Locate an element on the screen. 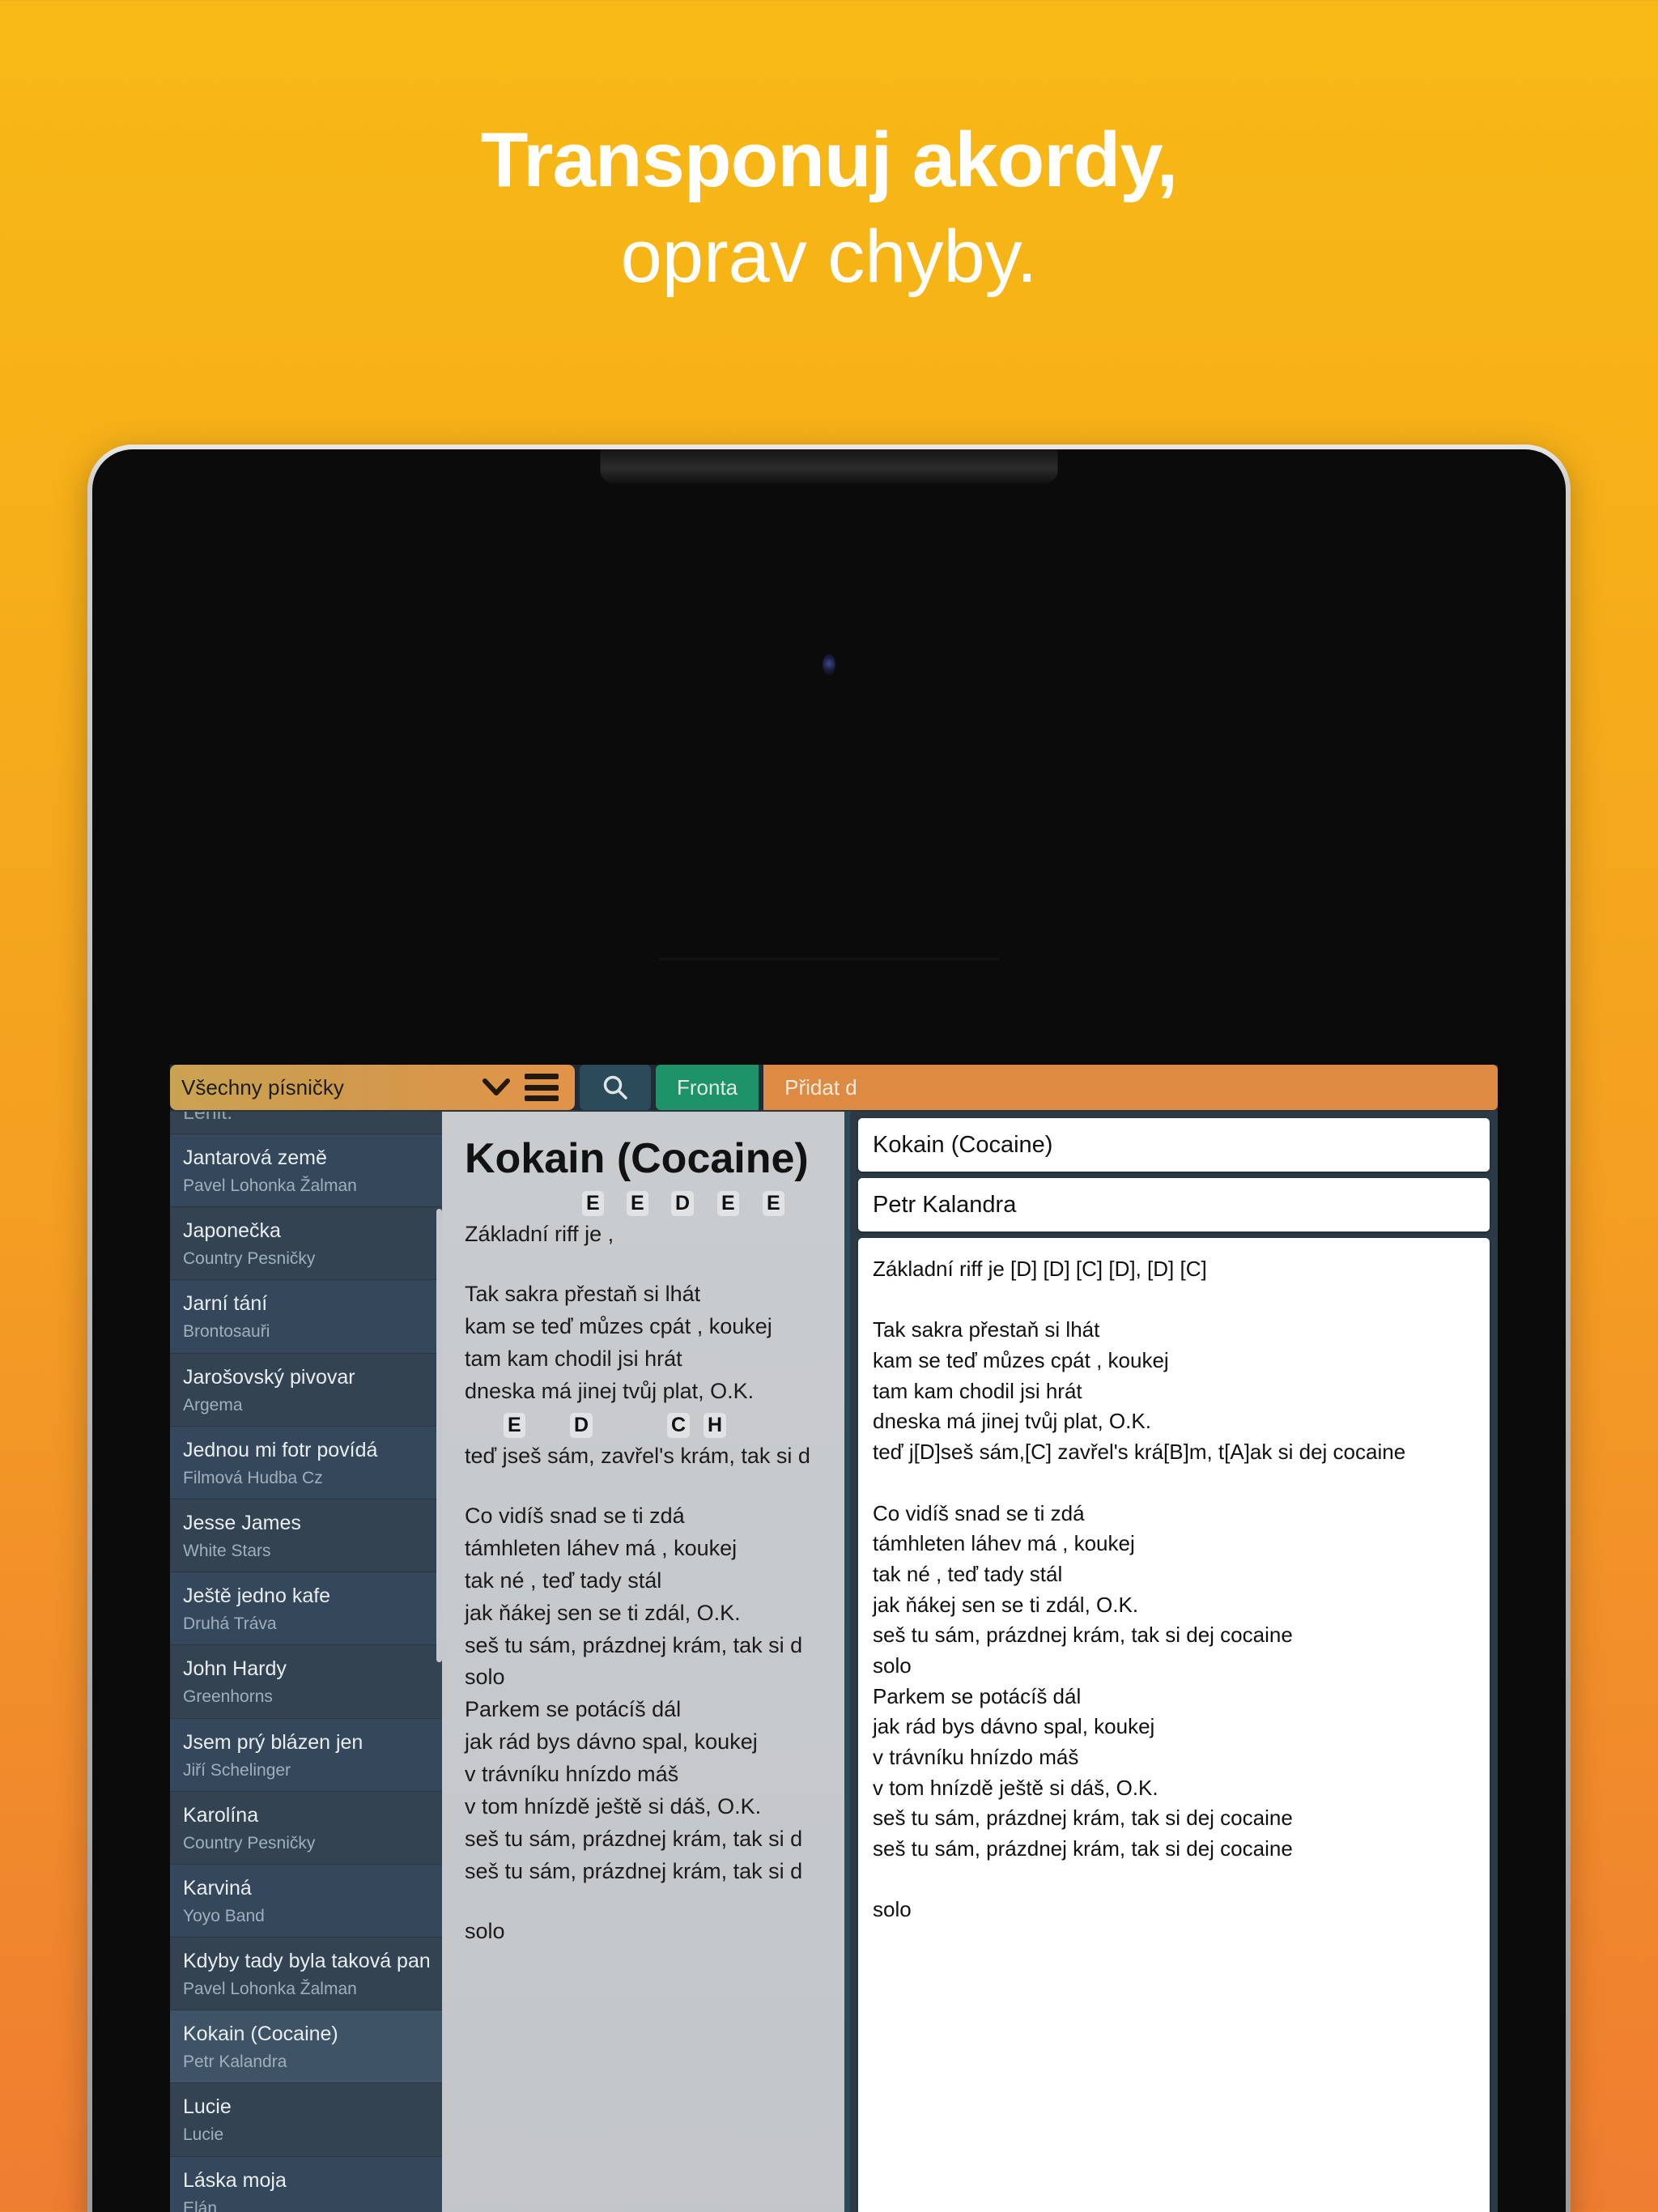  preview-lyric-line: v trávníku hnízdo máš is located at coordinates (572, 1775).